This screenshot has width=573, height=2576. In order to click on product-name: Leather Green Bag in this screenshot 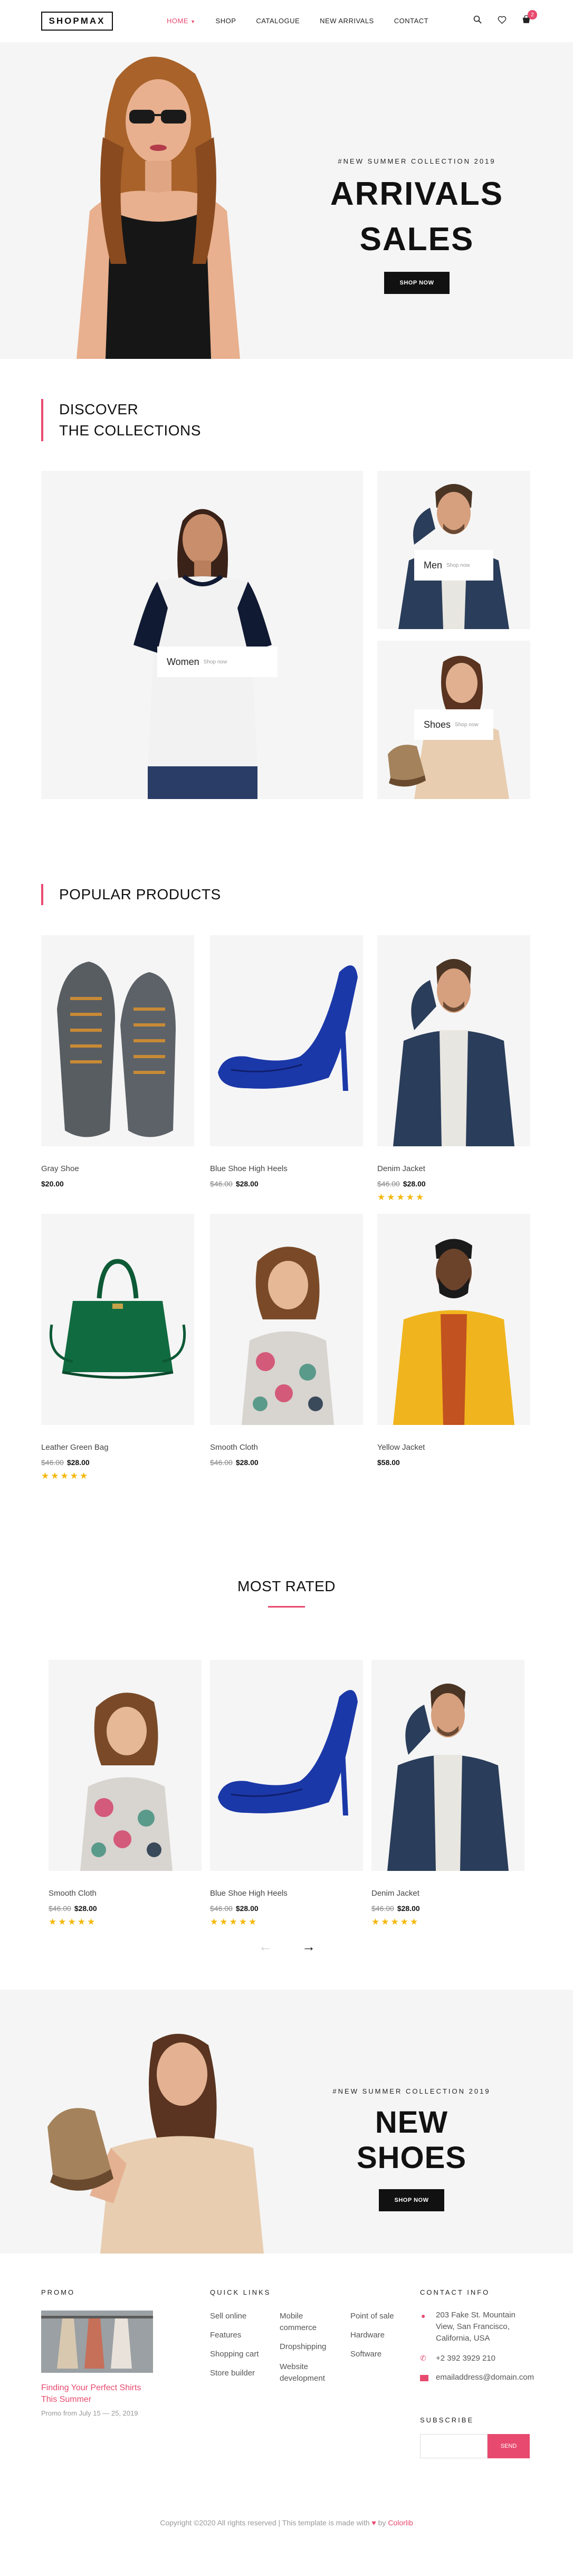, I will do `click(117, 1447)`.